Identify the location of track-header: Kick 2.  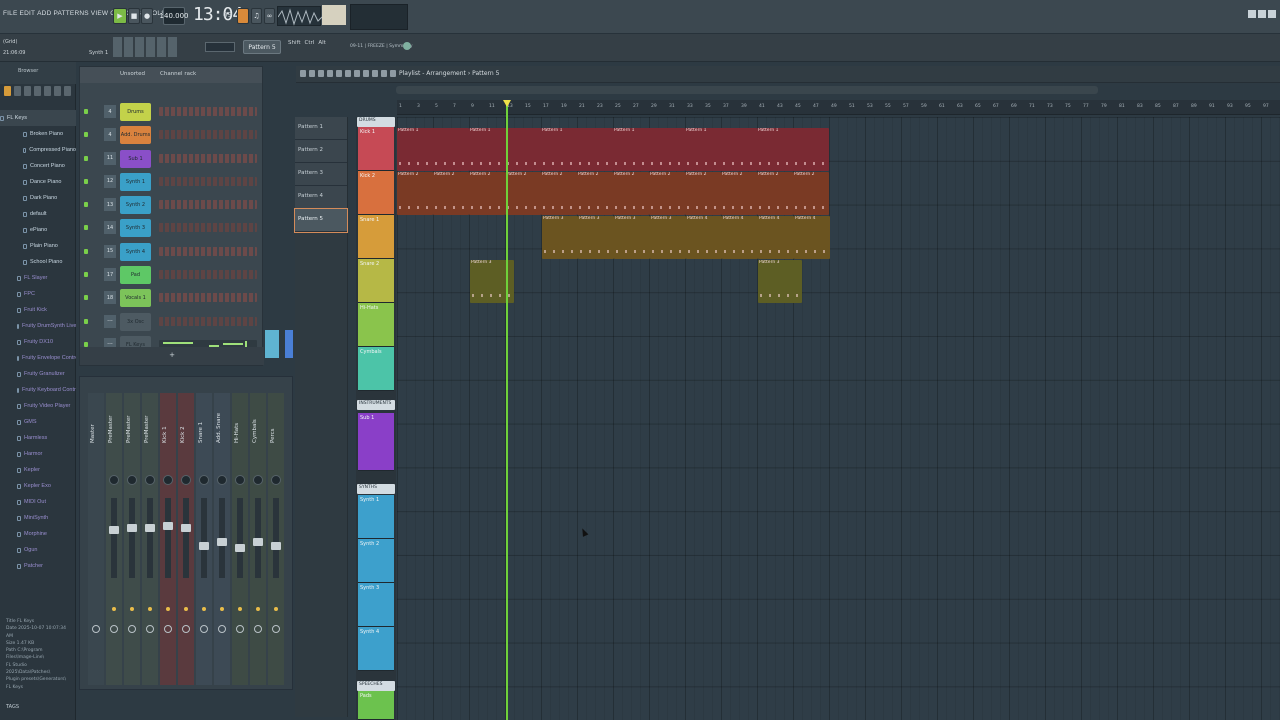
(376, 193).